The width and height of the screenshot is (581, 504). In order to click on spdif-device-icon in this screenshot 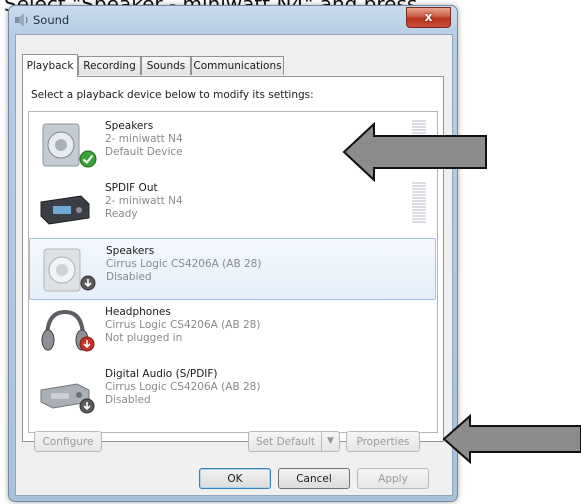, I will do `click(65, 210)`.